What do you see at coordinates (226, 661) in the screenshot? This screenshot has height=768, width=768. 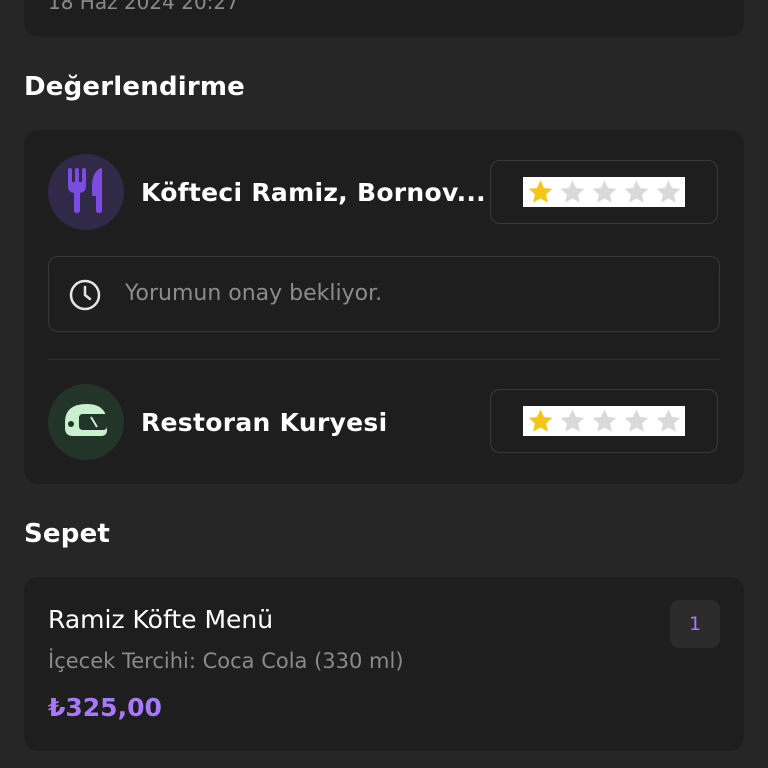 I see `item-option: İçecek Tercihi: Coca Cola (330 ml)` at bounding box center [226, 661].